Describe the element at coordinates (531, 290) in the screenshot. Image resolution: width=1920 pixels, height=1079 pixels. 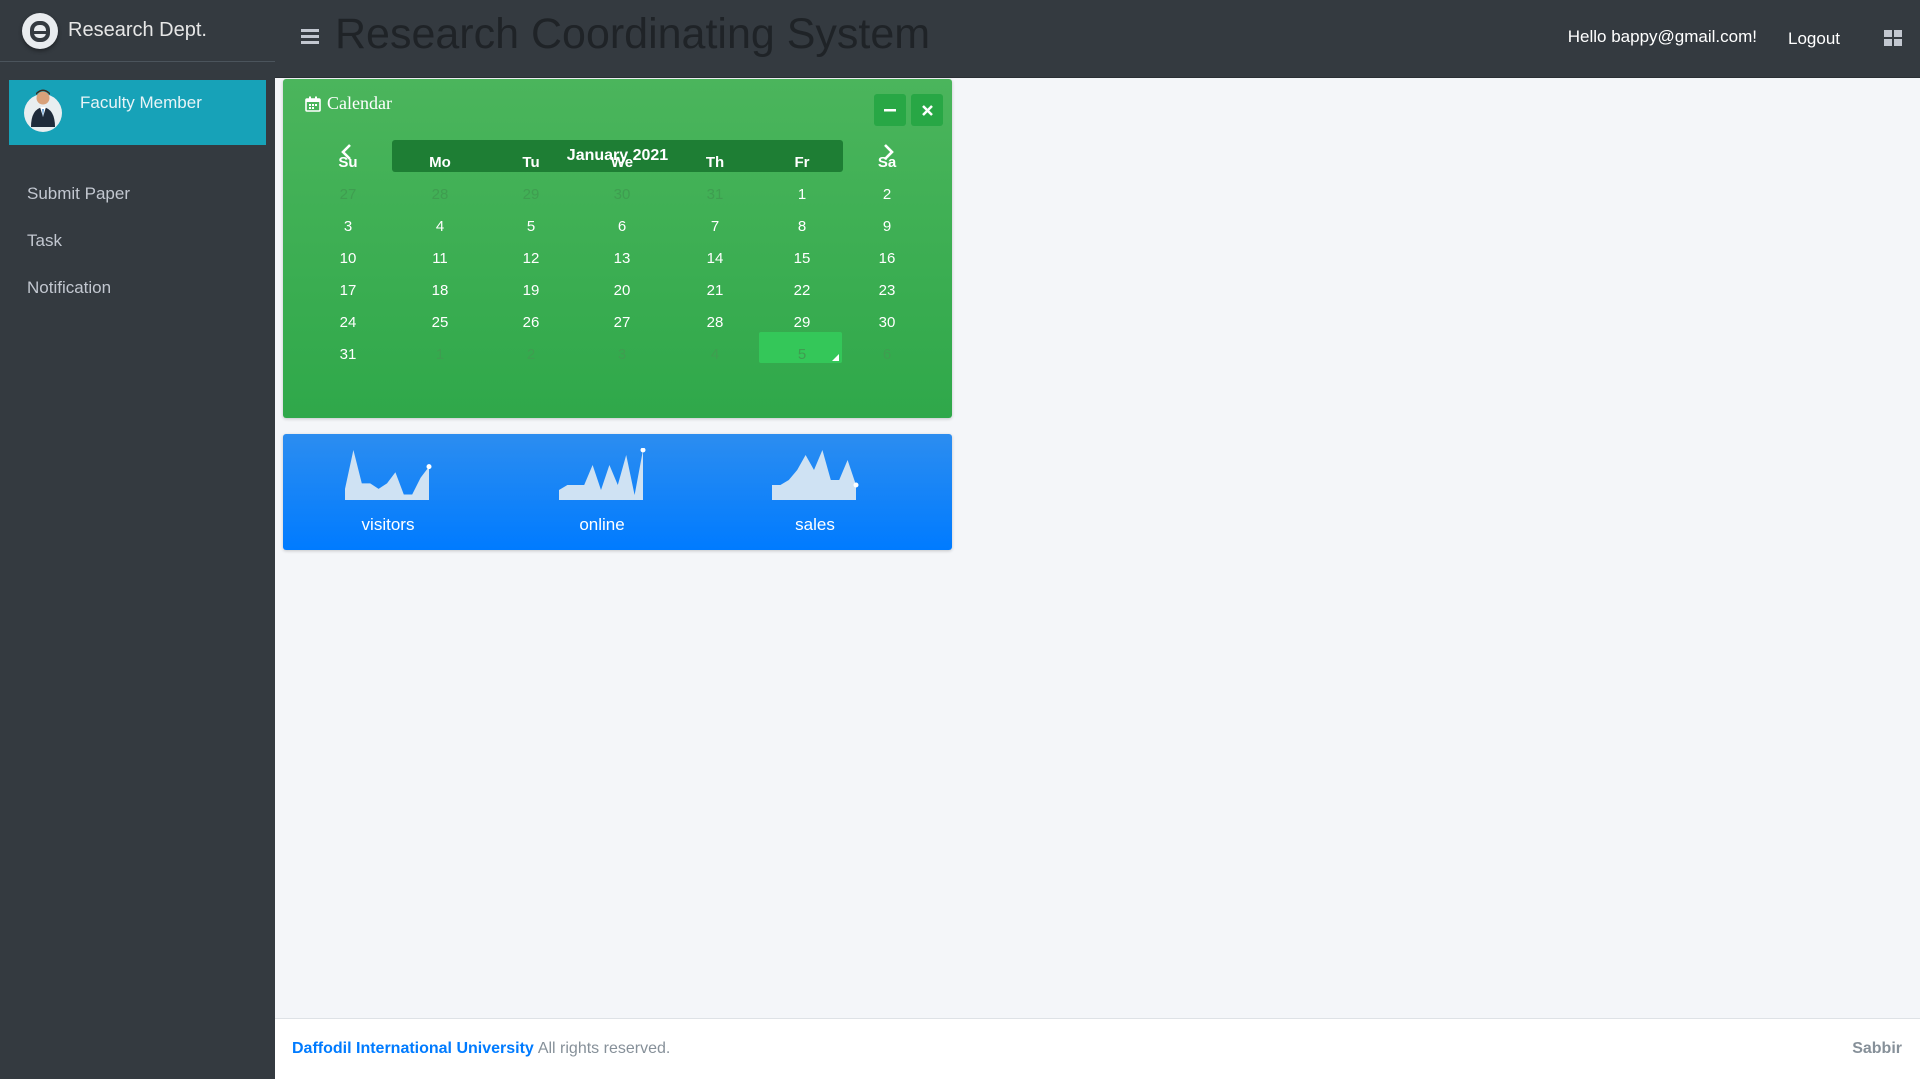
I see `calendar-day: 19` at that location.